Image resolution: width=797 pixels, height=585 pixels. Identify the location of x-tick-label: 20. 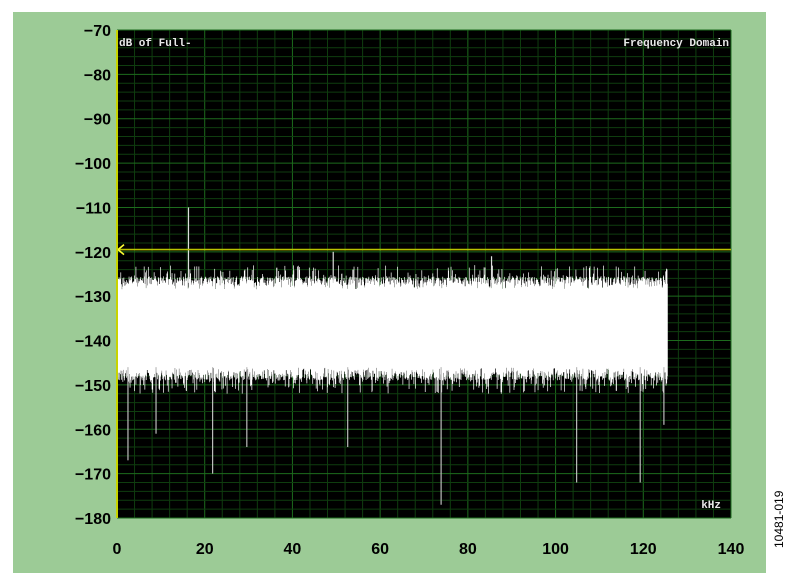
(205, 549).